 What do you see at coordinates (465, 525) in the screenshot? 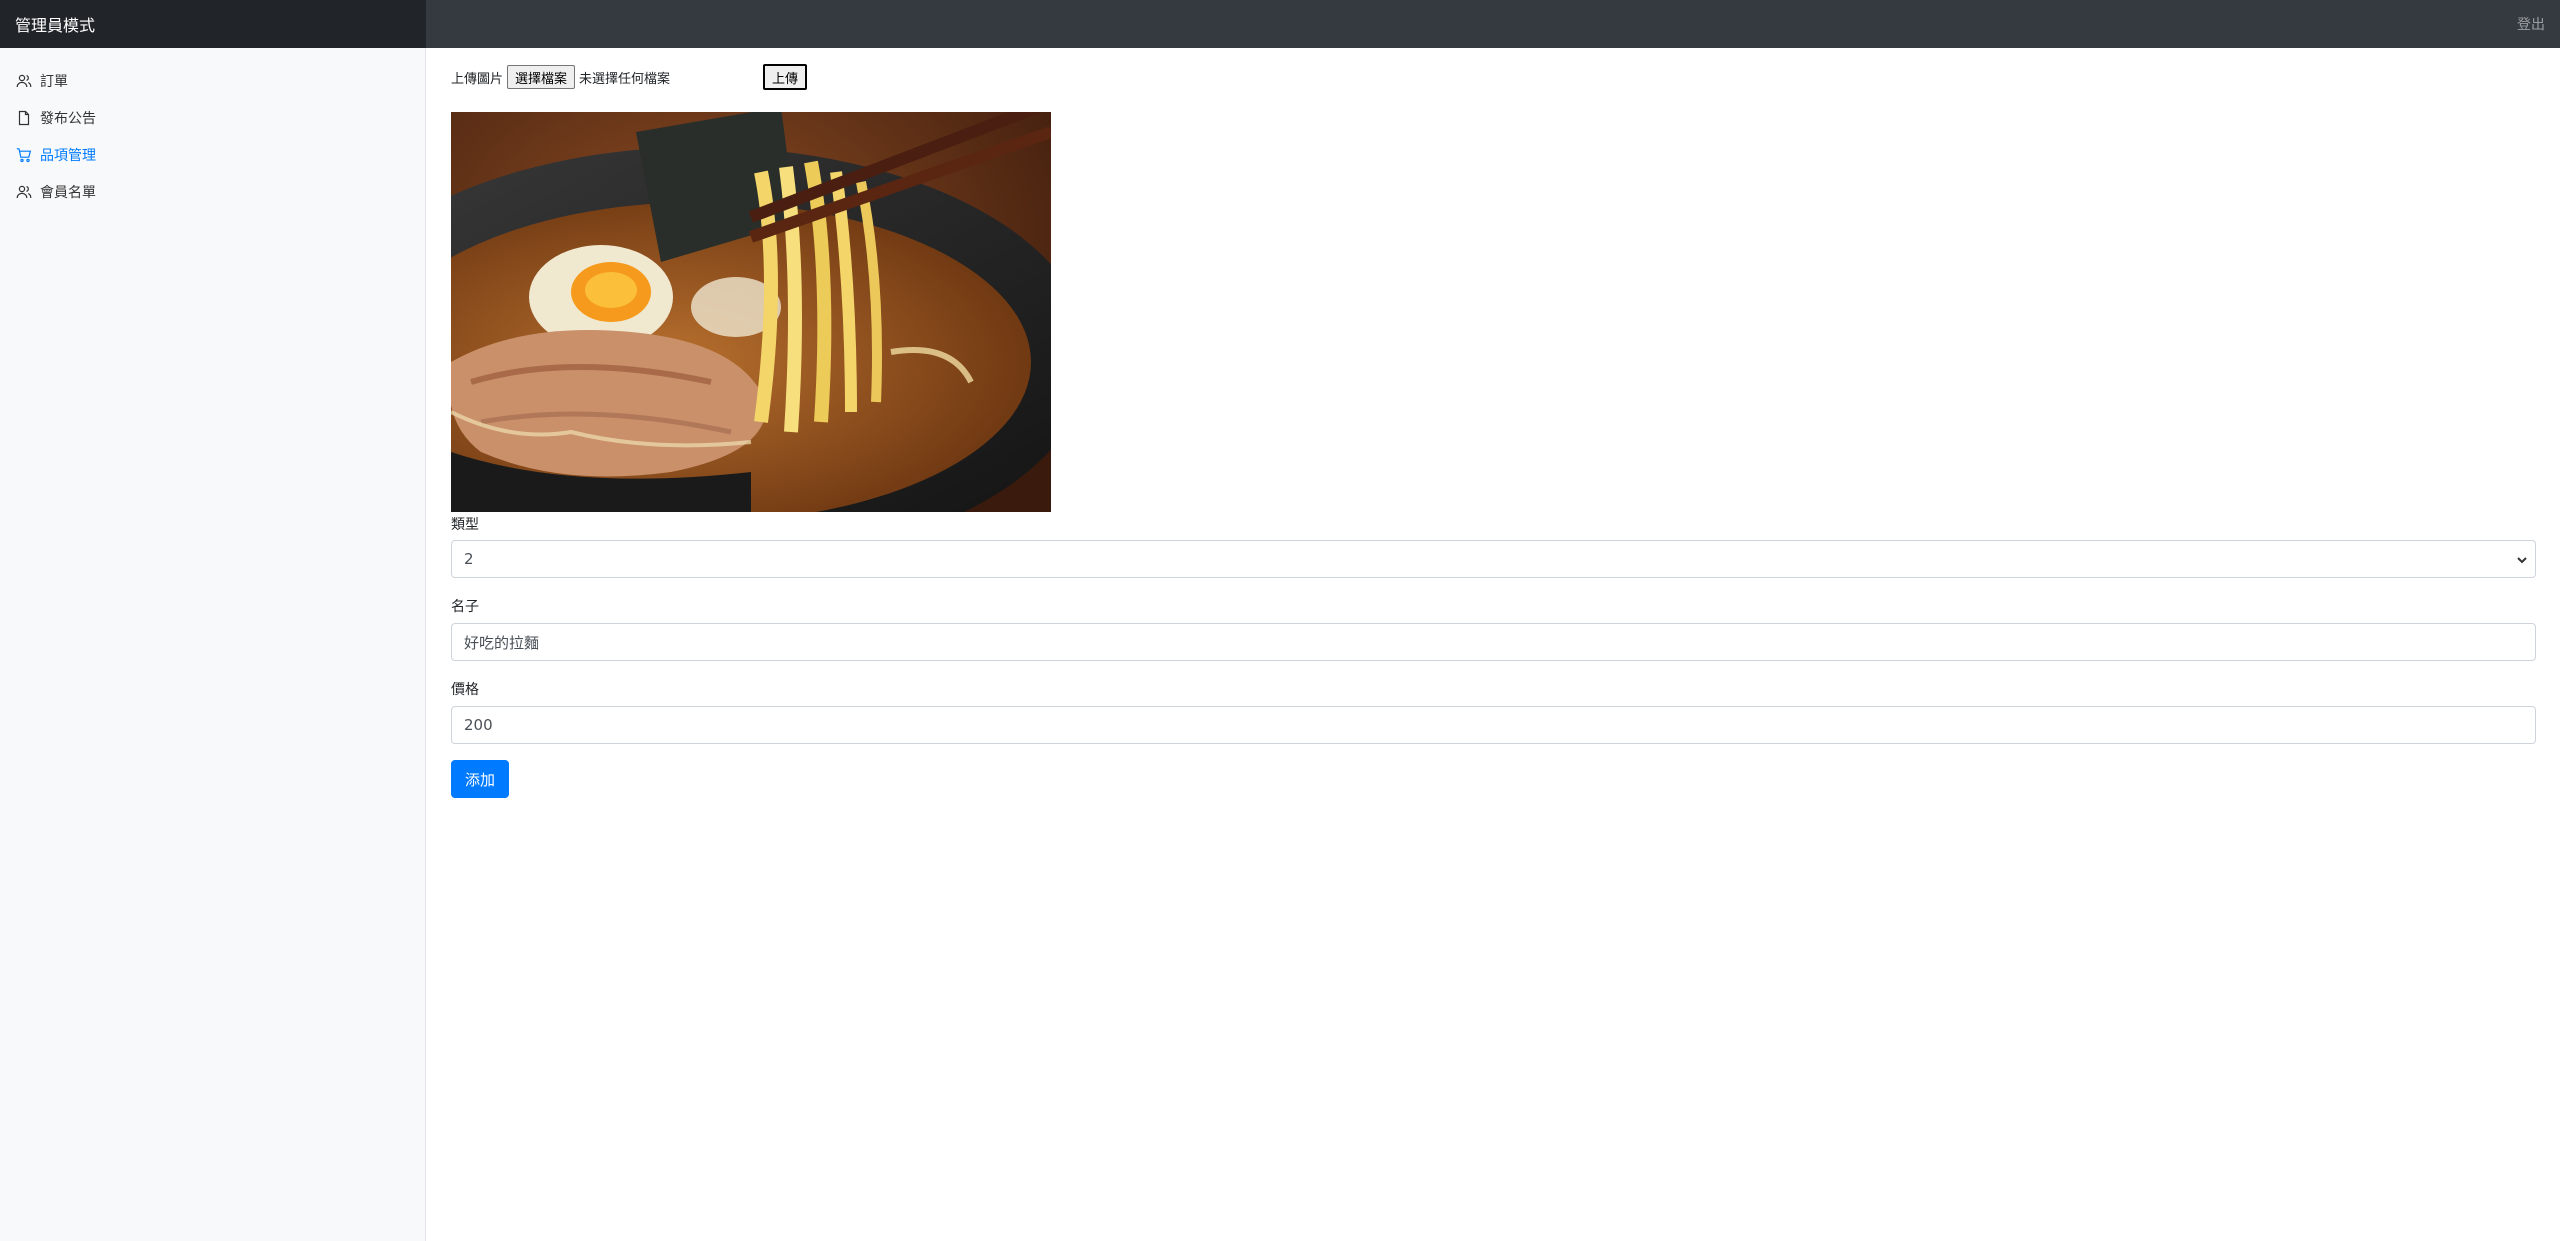
I see `type-label: 類型` at bounding box center [465, 525].